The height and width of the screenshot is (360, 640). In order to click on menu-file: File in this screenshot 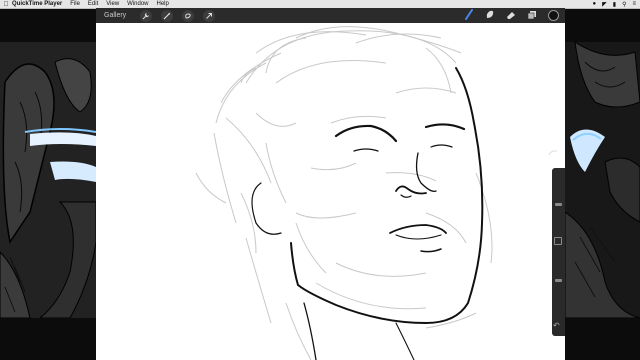, I will do `click(75, 4)`.